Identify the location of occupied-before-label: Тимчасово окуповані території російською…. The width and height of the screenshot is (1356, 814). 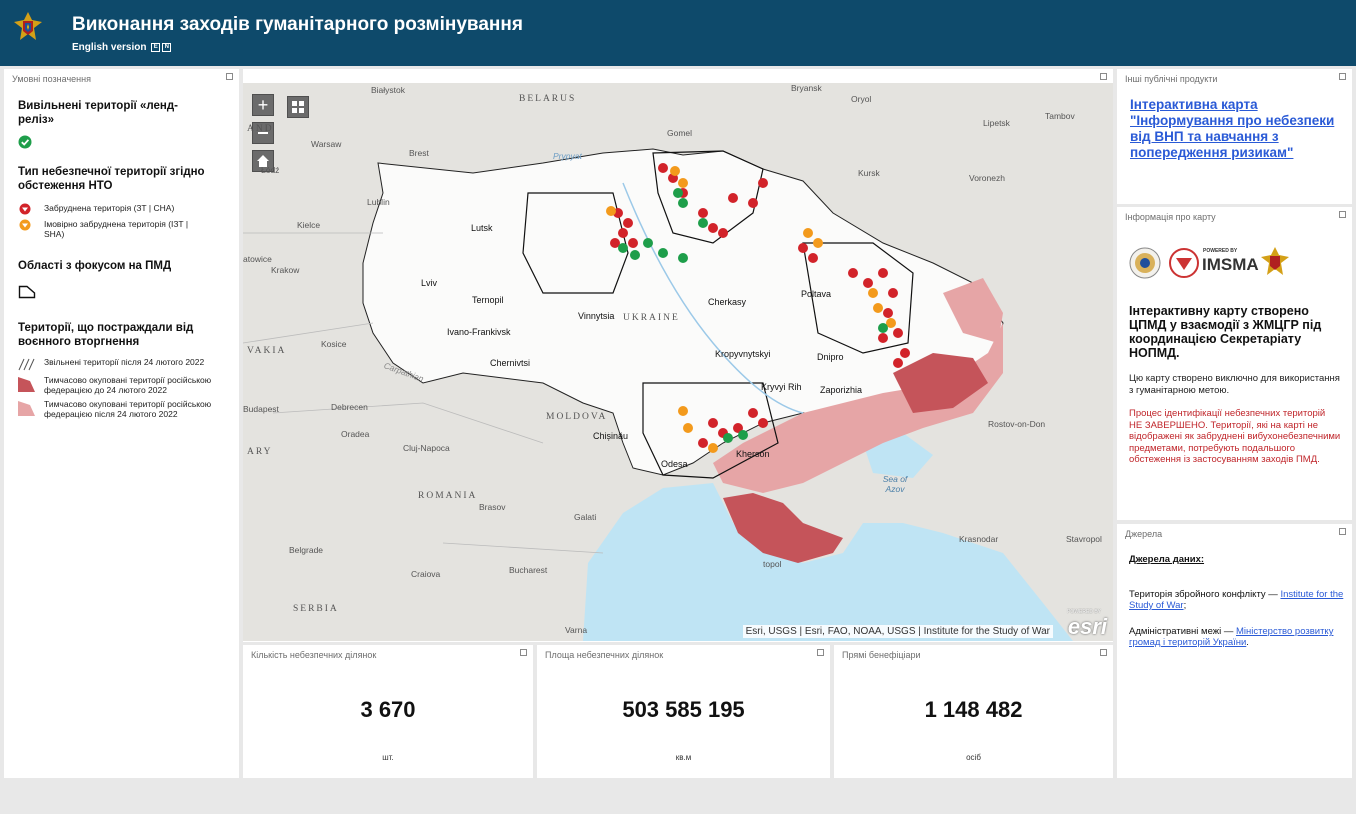
(128, 385).